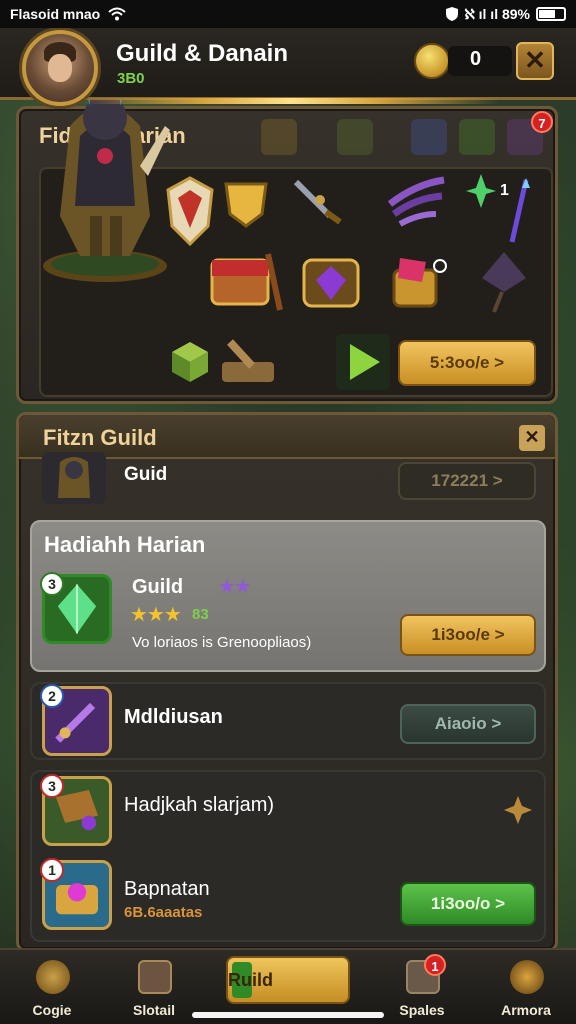  Describe the element at coordinates (52, 870) in the screenshot. I see `card-4-level-badge: 1` at that location.